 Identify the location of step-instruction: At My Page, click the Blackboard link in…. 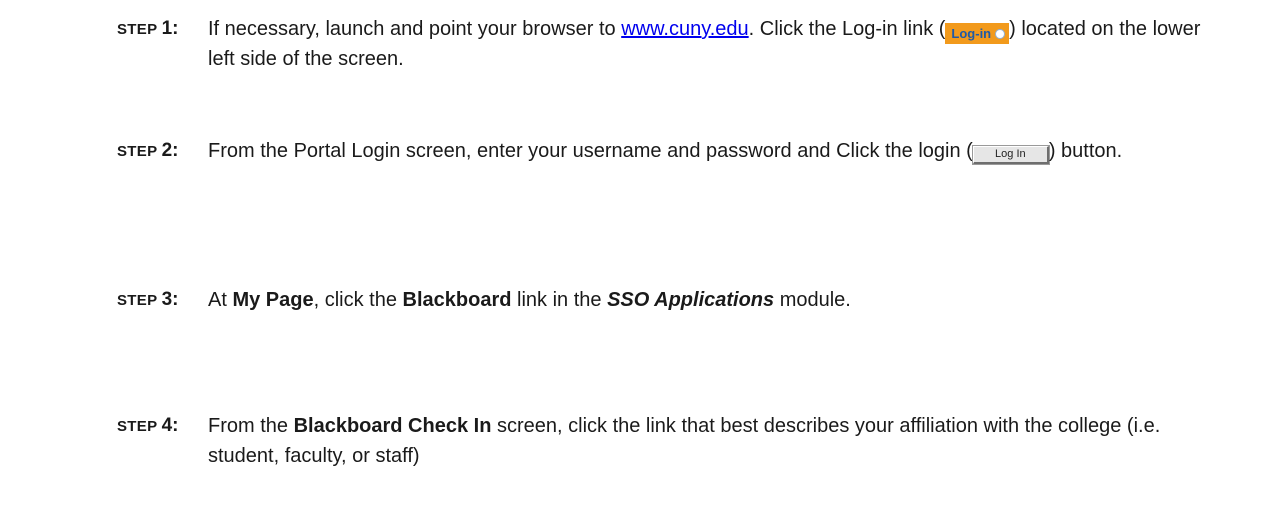
(529, 300).